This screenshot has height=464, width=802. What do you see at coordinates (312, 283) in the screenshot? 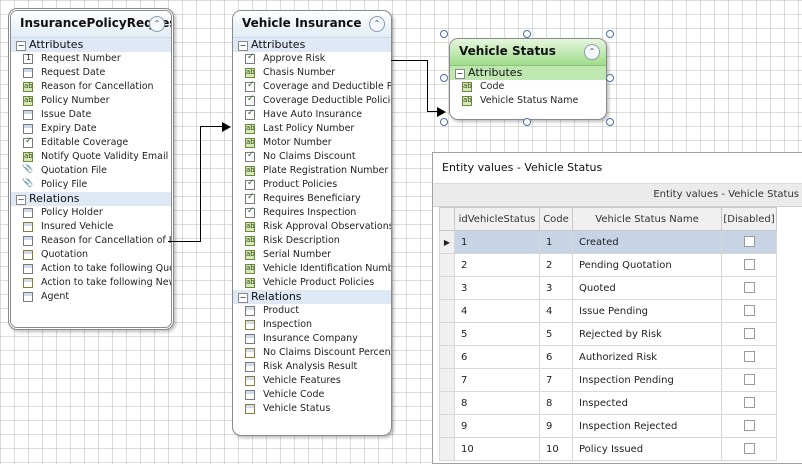
I see `attribute-row: Vehicle Product Policies` at bounding box center [312, 283].